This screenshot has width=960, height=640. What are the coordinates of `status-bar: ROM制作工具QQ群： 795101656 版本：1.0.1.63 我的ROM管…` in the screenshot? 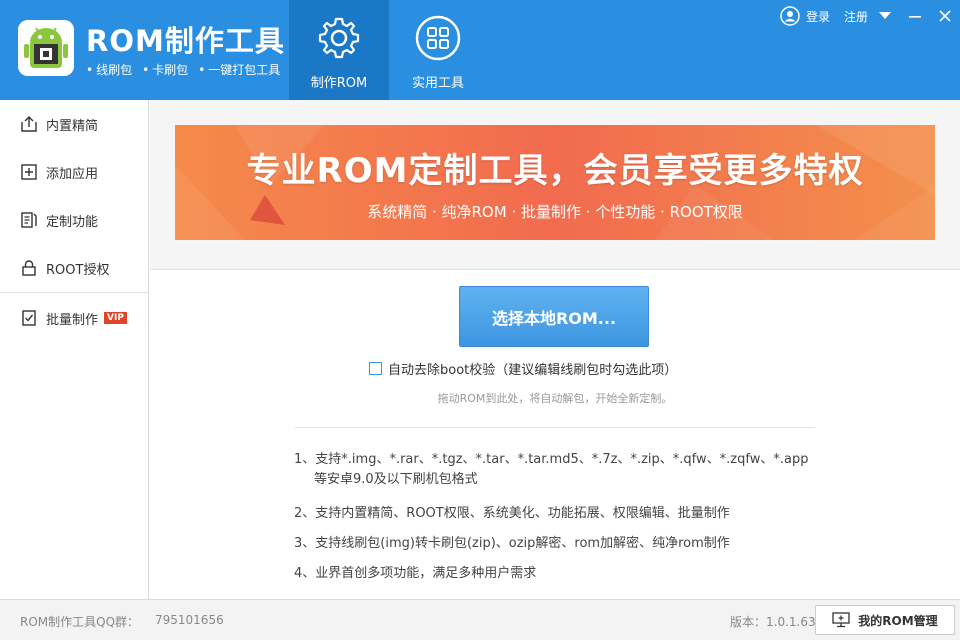 It's located at (480, 619).